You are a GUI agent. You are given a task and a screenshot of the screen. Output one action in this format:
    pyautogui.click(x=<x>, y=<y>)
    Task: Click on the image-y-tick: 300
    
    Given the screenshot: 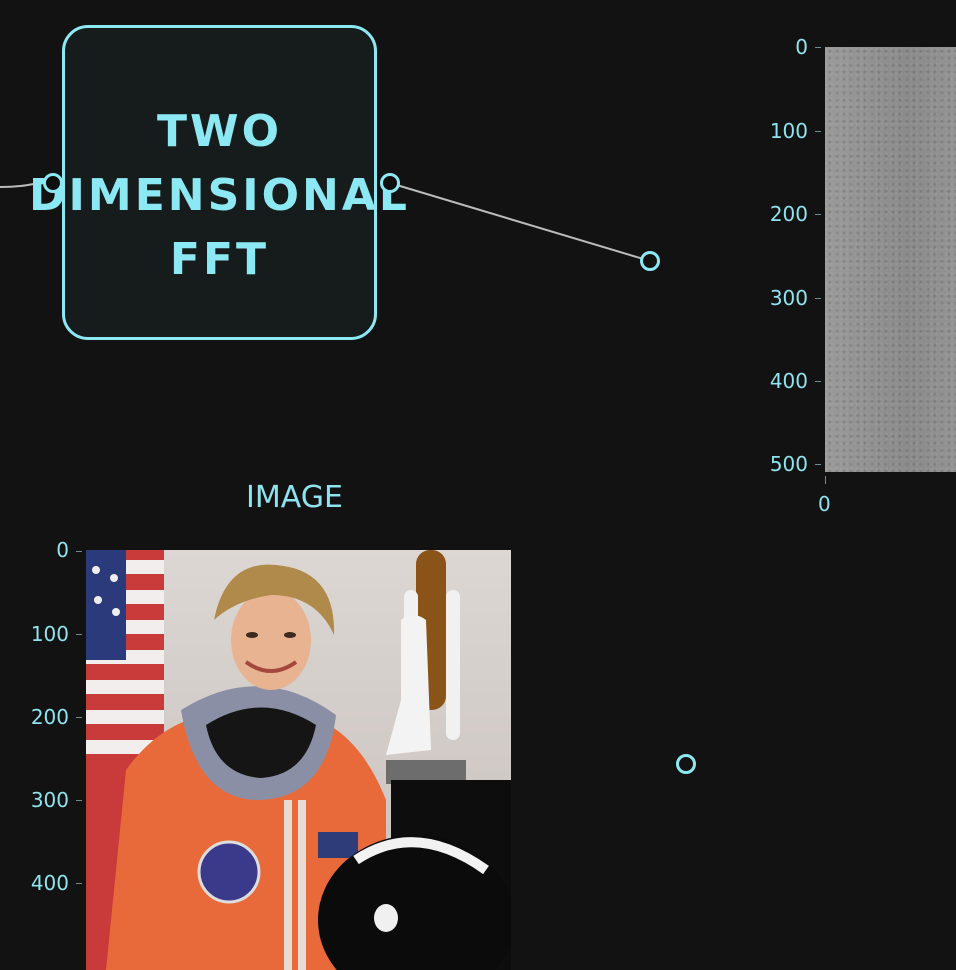 What is the action you would take?
    pyautogui.click(x=49, y=800)
    